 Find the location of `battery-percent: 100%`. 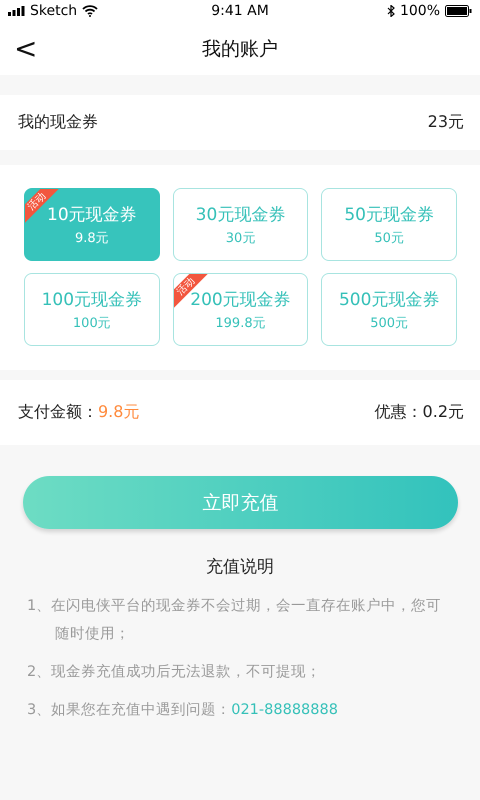

battery-percent: 100% is located at coordinates (420, 11).